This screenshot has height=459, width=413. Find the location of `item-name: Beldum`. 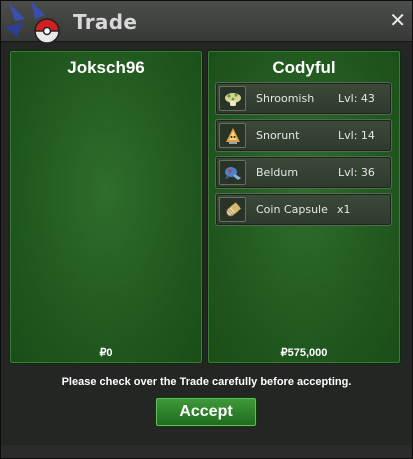

item-name: Beldum is located at coordinates (277, 172).